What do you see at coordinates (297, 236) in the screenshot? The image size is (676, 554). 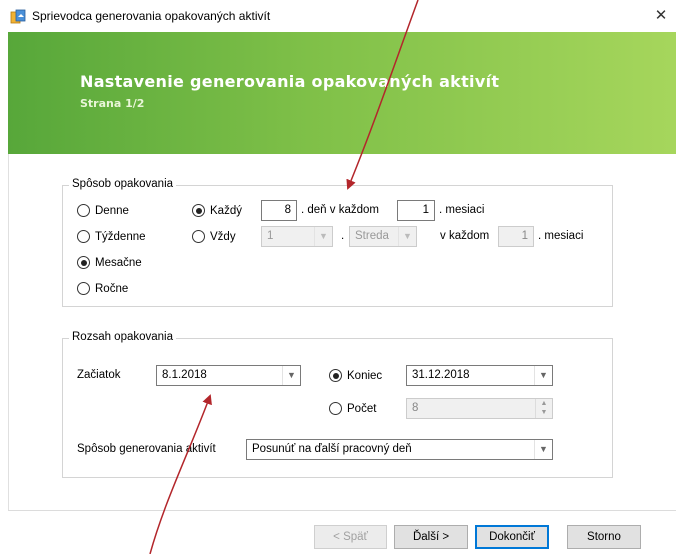 I see `order-select: 1 ▼` at bounding box center [297, 236].